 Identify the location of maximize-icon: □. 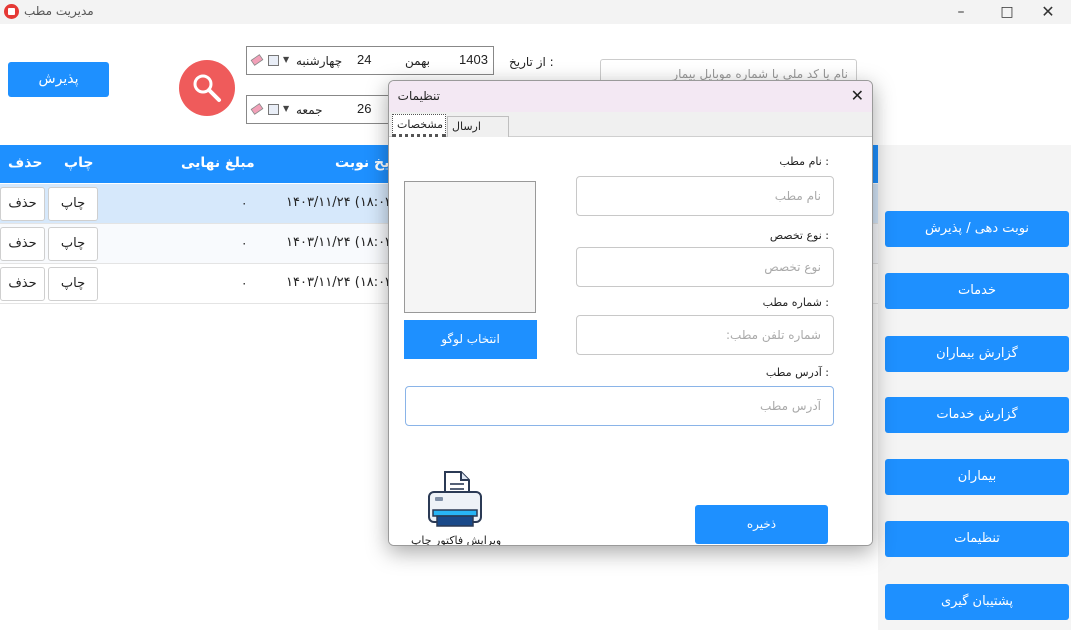
(1007, 12).